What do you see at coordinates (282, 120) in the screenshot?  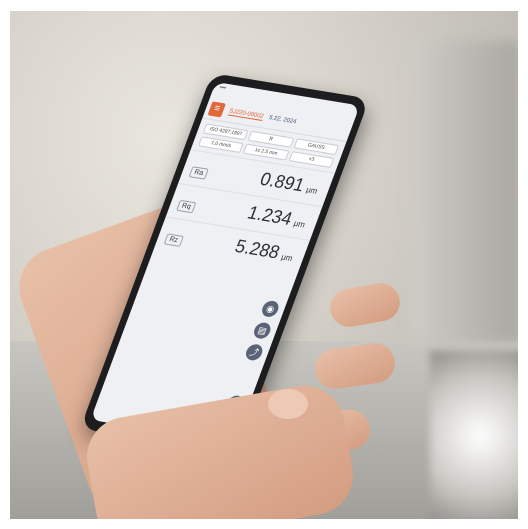 I see `tab-date: 5.22. 2024` at bounding box center [282, 120].